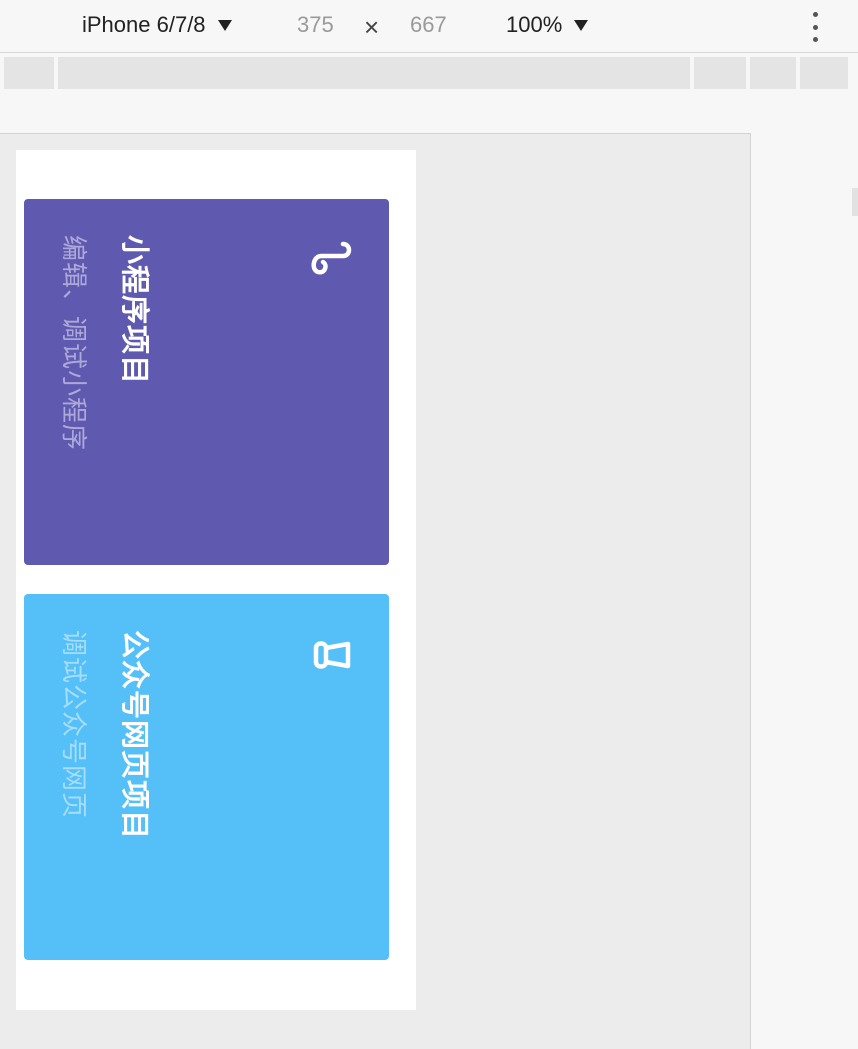  I want to click on device-toolbar: iPhone 6/7/8 375 × 667 100%, so click(429, 26).